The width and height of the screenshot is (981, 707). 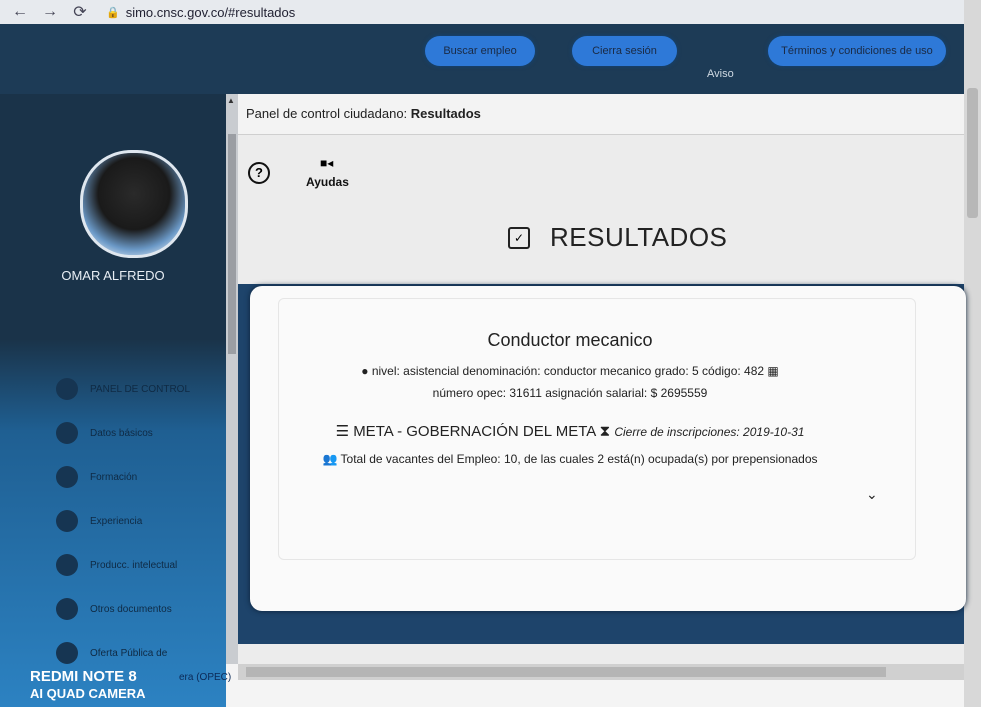 What do you see at coordinates (771, 371) in the screenshot?
I see `barcode-icon: ▦` at bounding box center [771, 371].